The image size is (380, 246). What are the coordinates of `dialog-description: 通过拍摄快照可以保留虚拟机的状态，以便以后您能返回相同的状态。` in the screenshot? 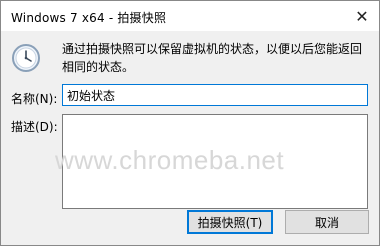 It's located at (212, 58).